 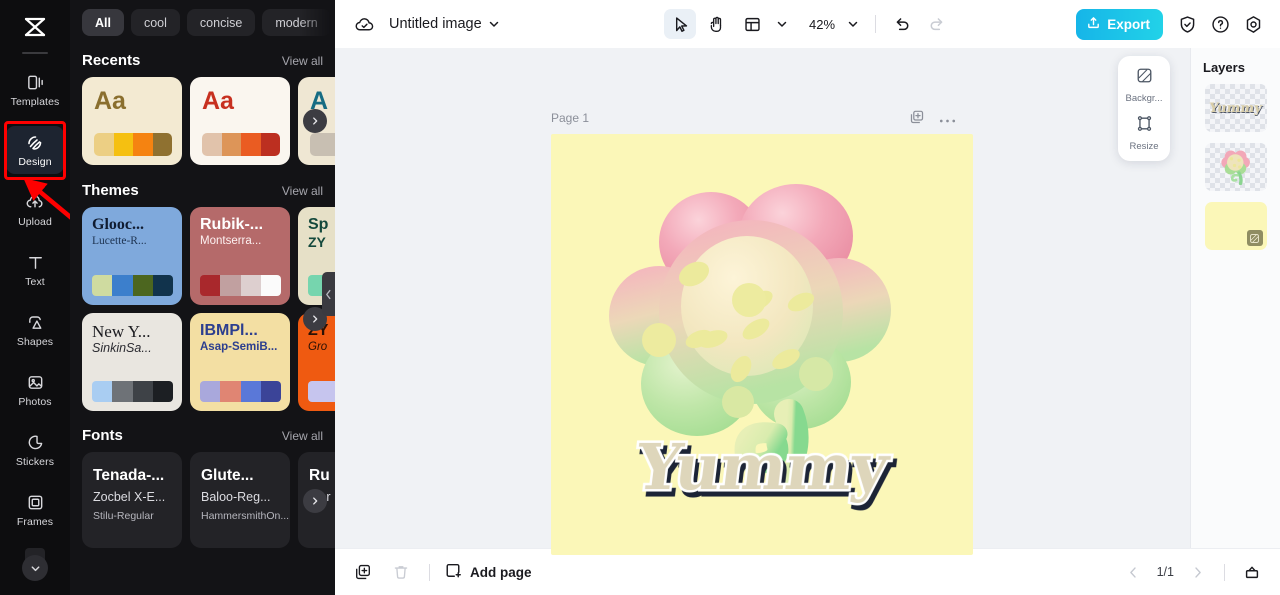 What do you see at coordinates (752, 24) in the screenshot?
I see `layout-tool` at bounding box center [752, 24].